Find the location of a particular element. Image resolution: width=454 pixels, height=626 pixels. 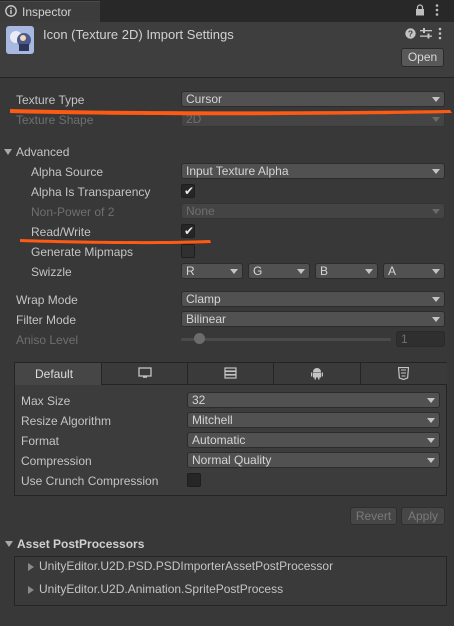

monitor-icon is located at coordinates (145, 374).